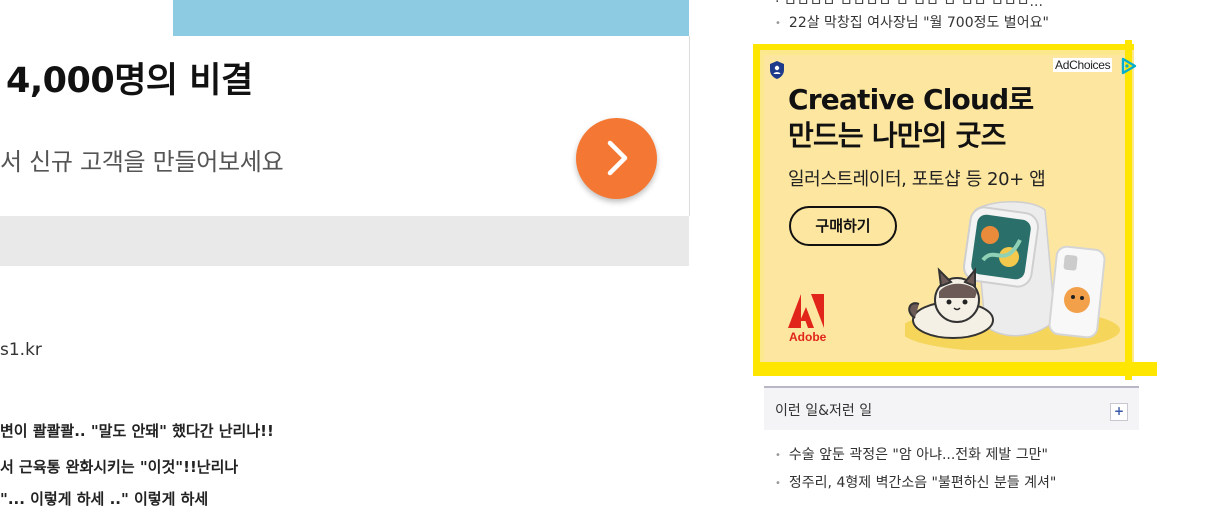 The height and width of the screenshot is (509, 1205). What do you see at coordinates (1119, 412) in the screenshot?
I see `section-expand-button: +` at bounding box center [1119, 412].